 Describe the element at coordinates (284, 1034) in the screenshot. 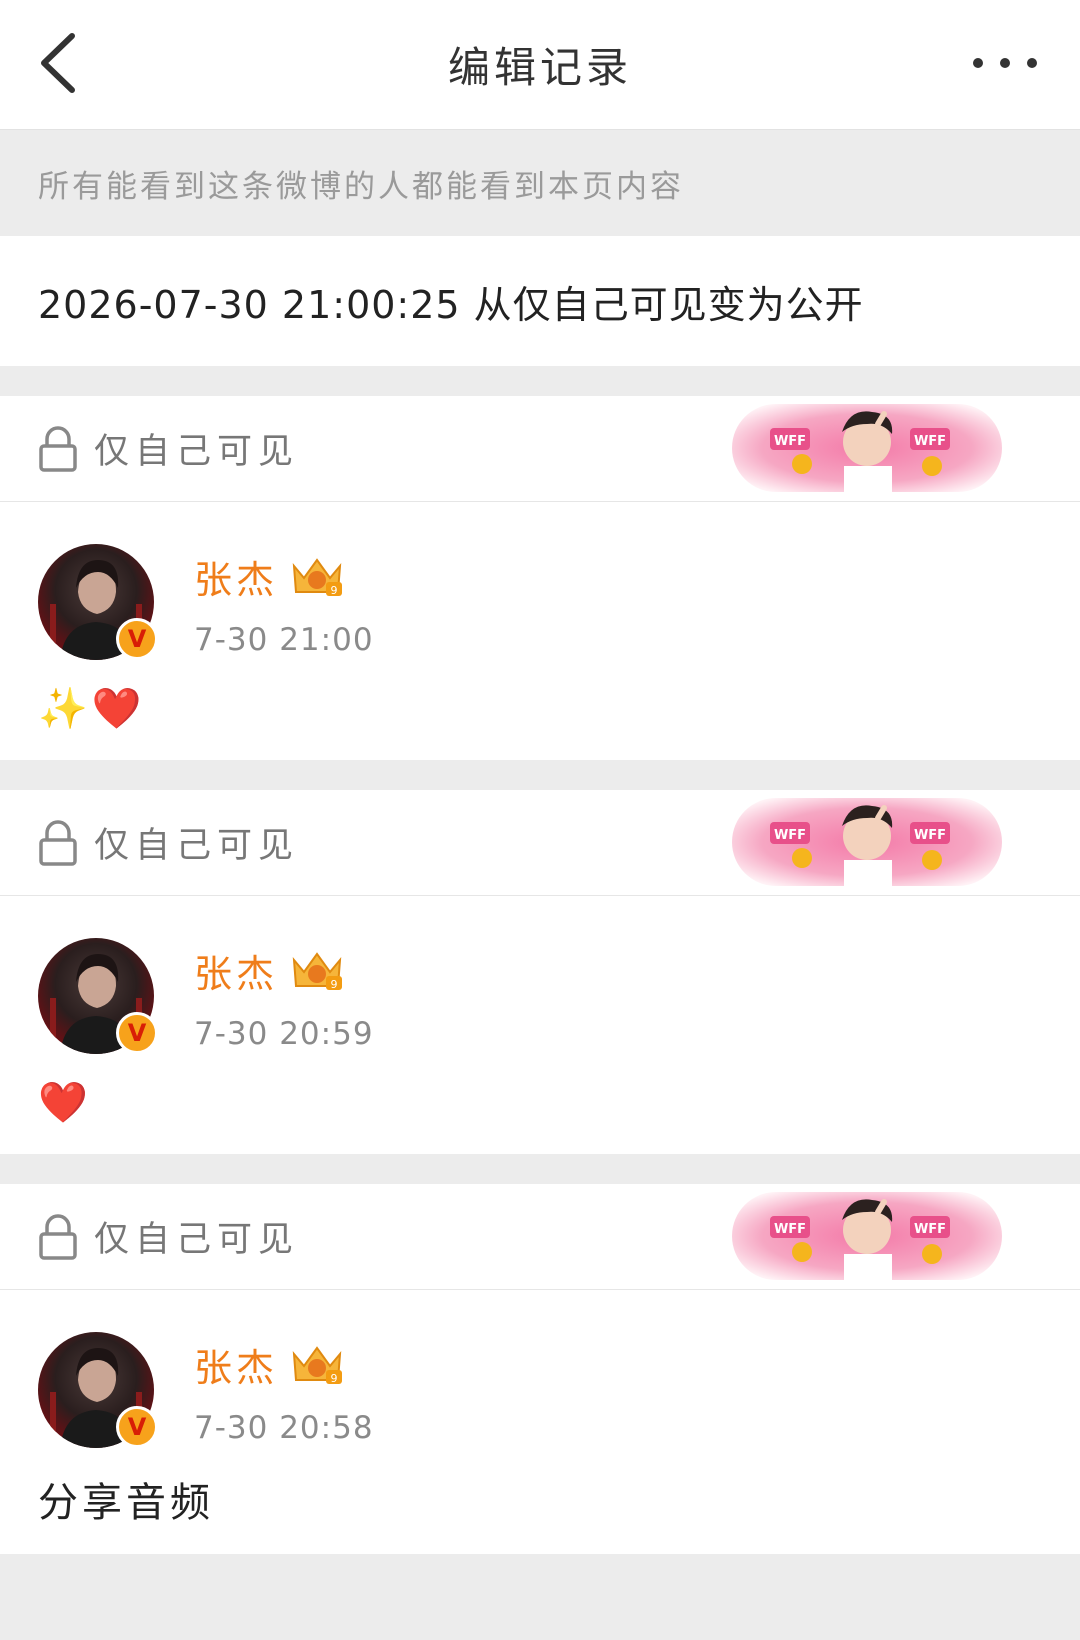

I see `post-time: 7-30 20:59` at that location.